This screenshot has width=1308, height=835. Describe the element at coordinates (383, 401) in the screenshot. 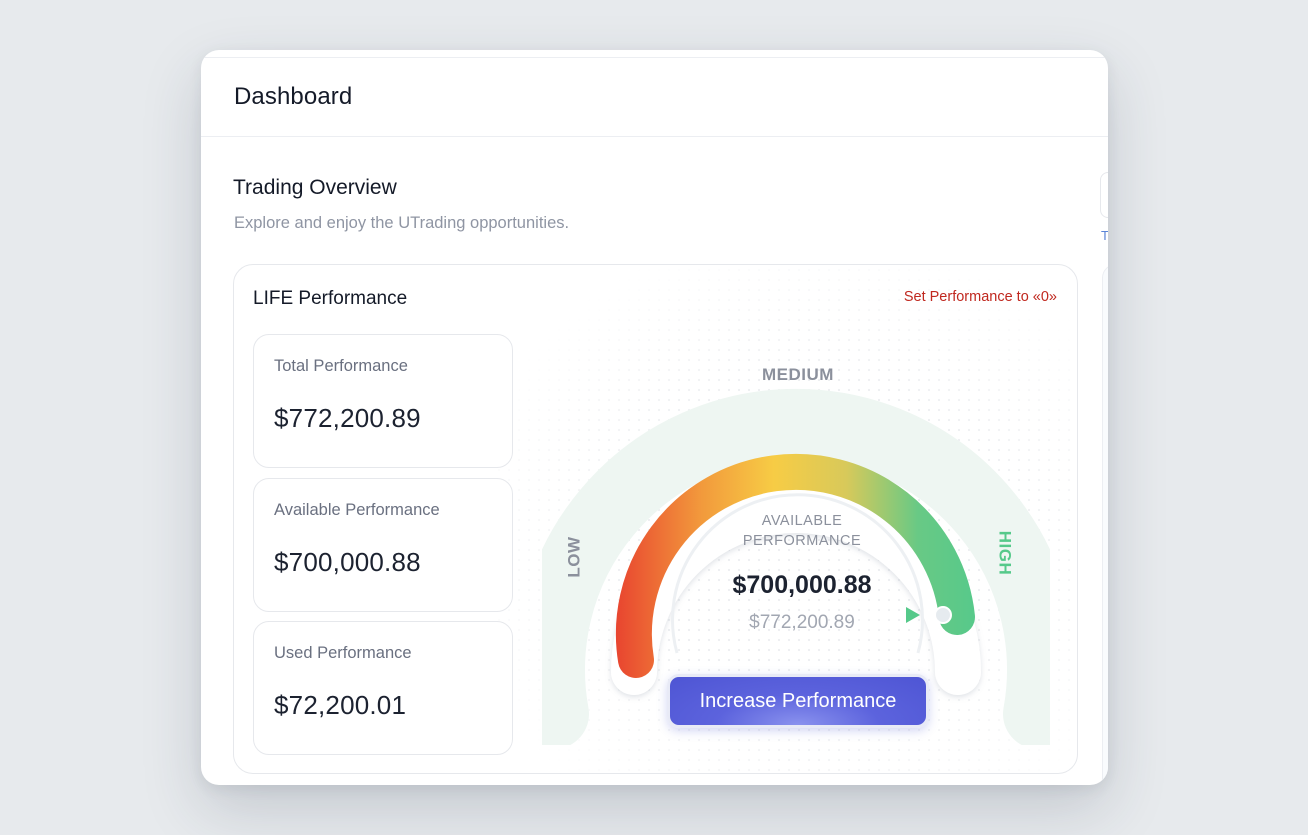

I see `stat-card-total: Total Performance $772,200.89` at that location.